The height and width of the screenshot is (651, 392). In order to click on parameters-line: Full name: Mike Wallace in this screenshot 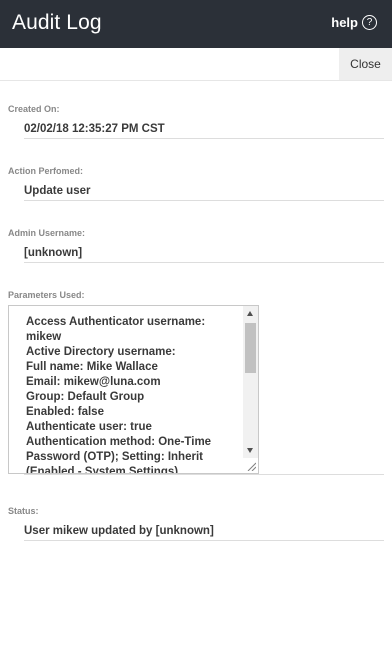, I will do `click(92, 367)`.